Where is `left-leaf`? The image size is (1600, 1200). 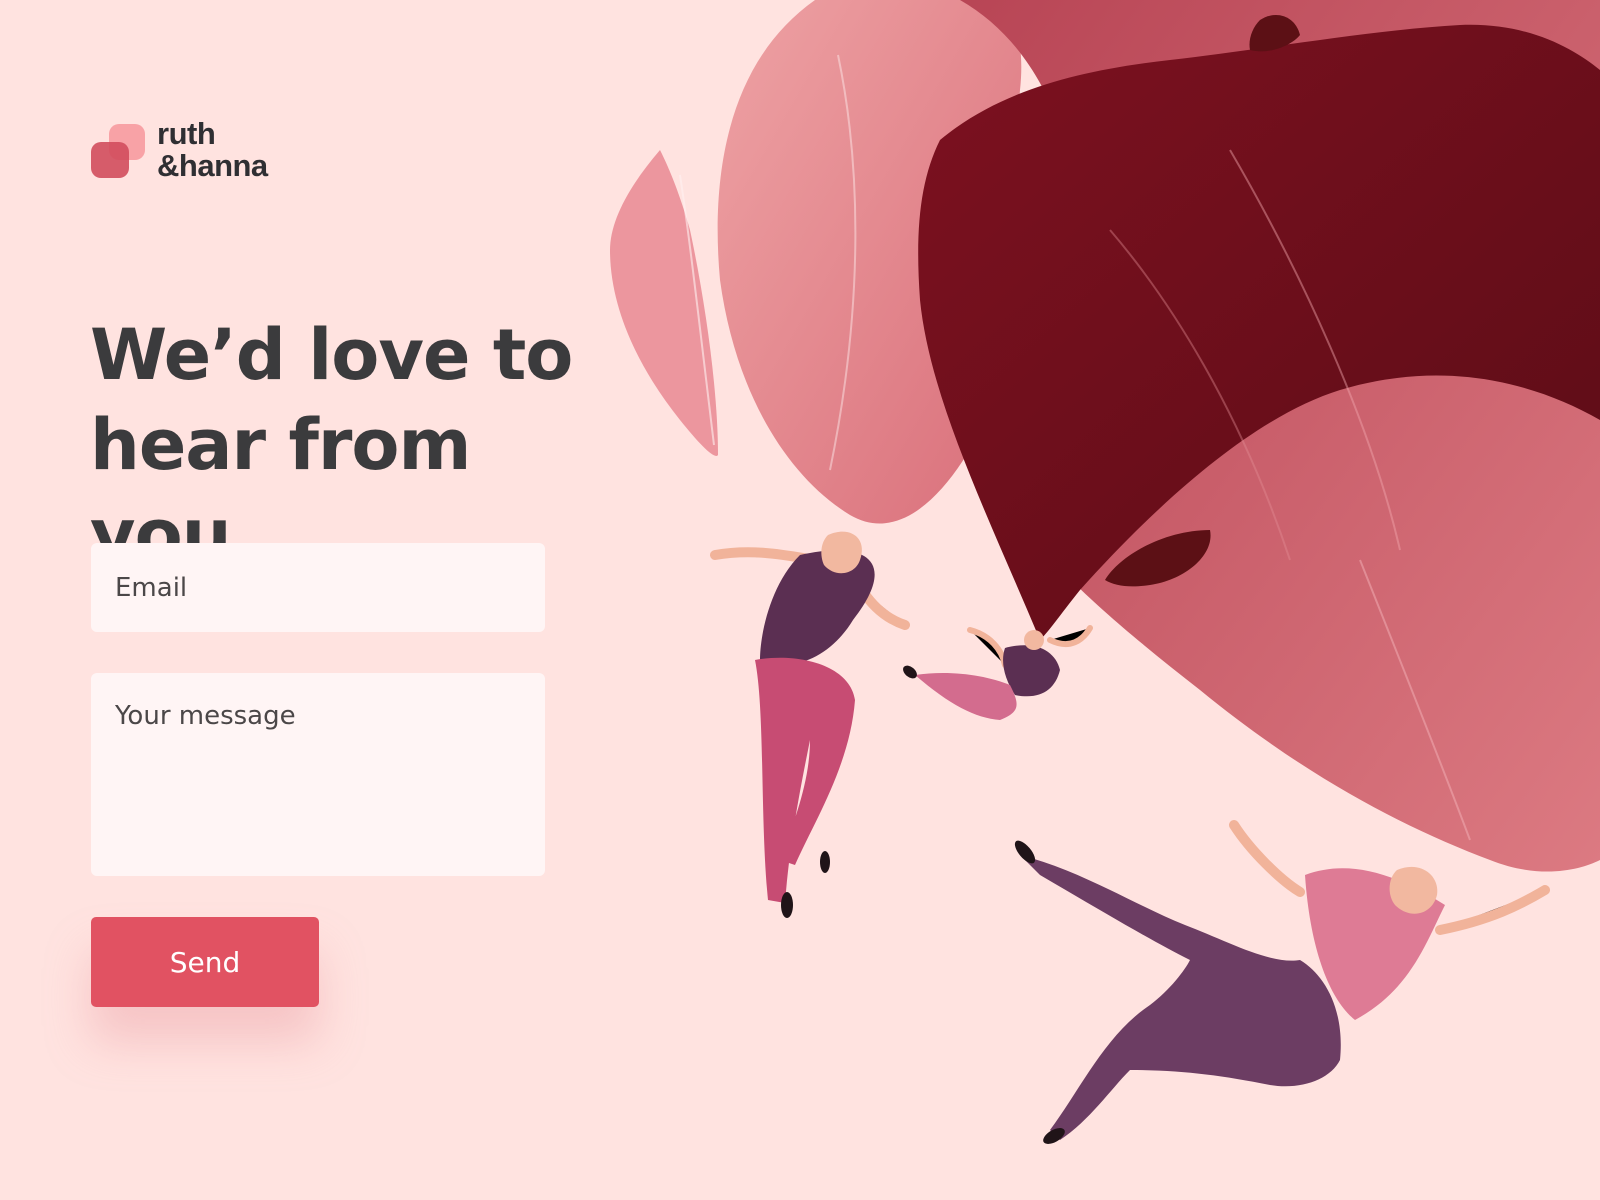 left-leaf is located at coordinates (664, 303).